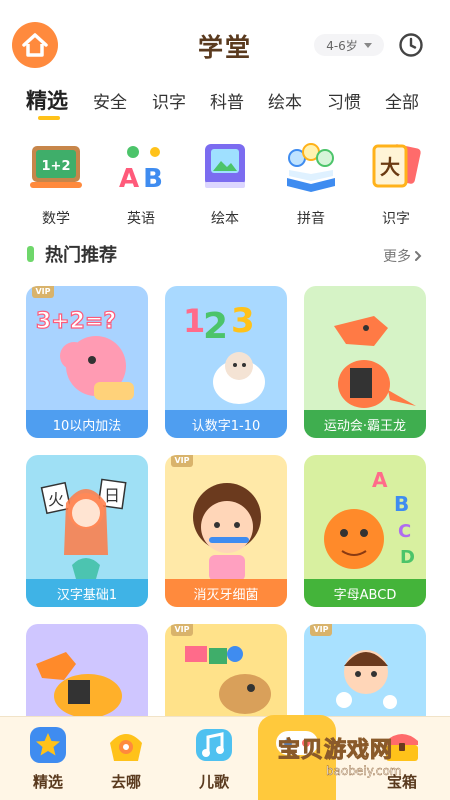  What do you see at coordinates (129, 179) in the screenshot?
I see `svg-text: A` at bounding box center [129, 179].